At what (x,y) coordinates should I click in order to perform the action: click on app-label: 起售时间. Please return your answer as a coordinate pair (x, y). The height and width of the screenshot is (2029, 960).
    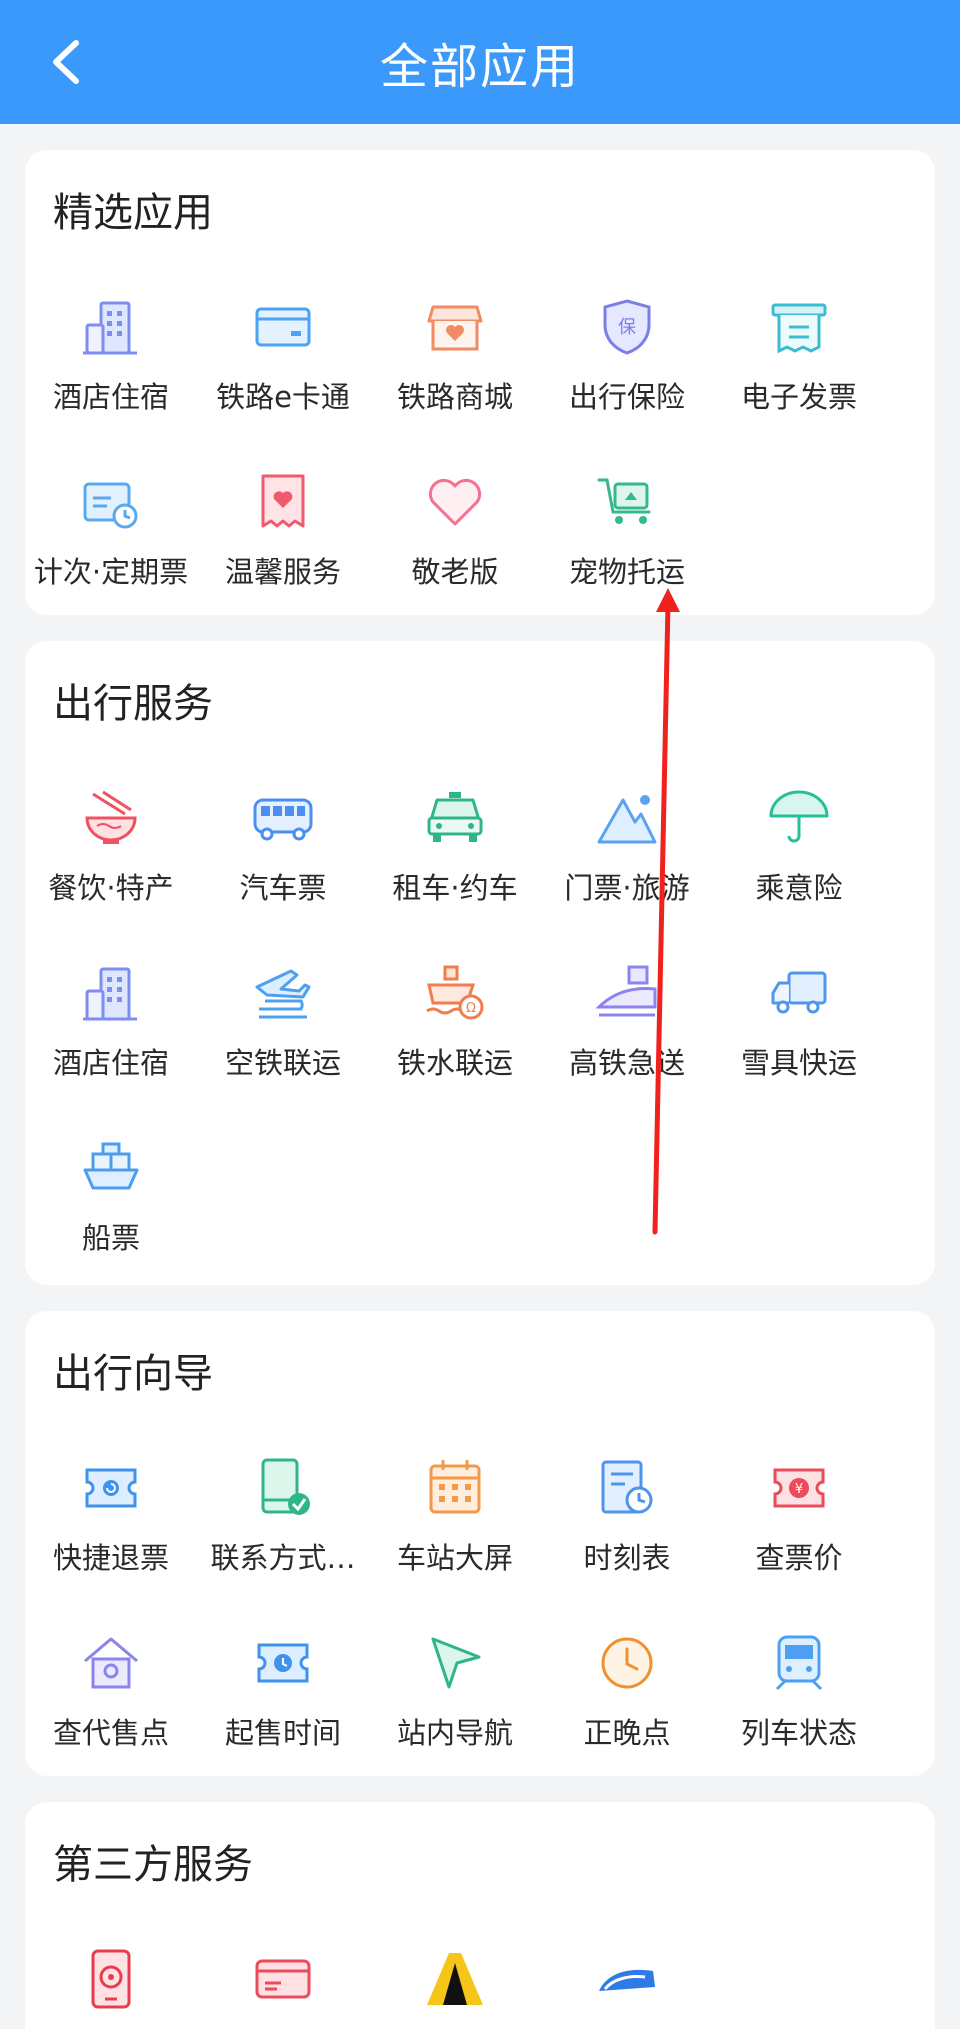
    Looking at the image, I should click on (282, 1733).